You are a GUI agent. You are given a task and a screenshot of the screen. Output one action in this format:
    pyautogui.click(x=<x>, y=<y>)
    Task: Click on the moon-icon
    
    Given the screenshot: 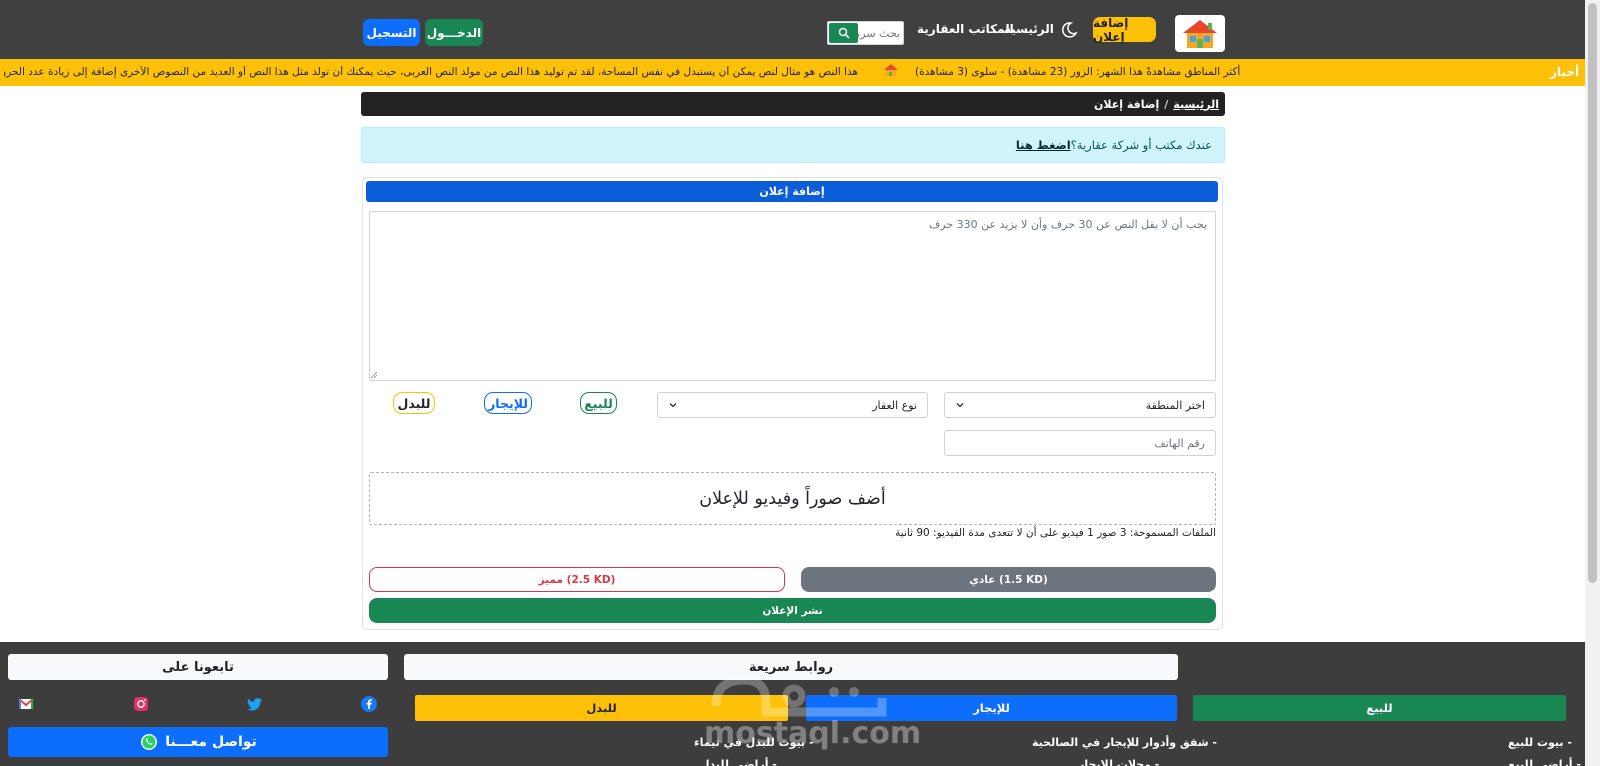 What is the action you would take?
    pyautogui.click(x=1069, y=30)
    